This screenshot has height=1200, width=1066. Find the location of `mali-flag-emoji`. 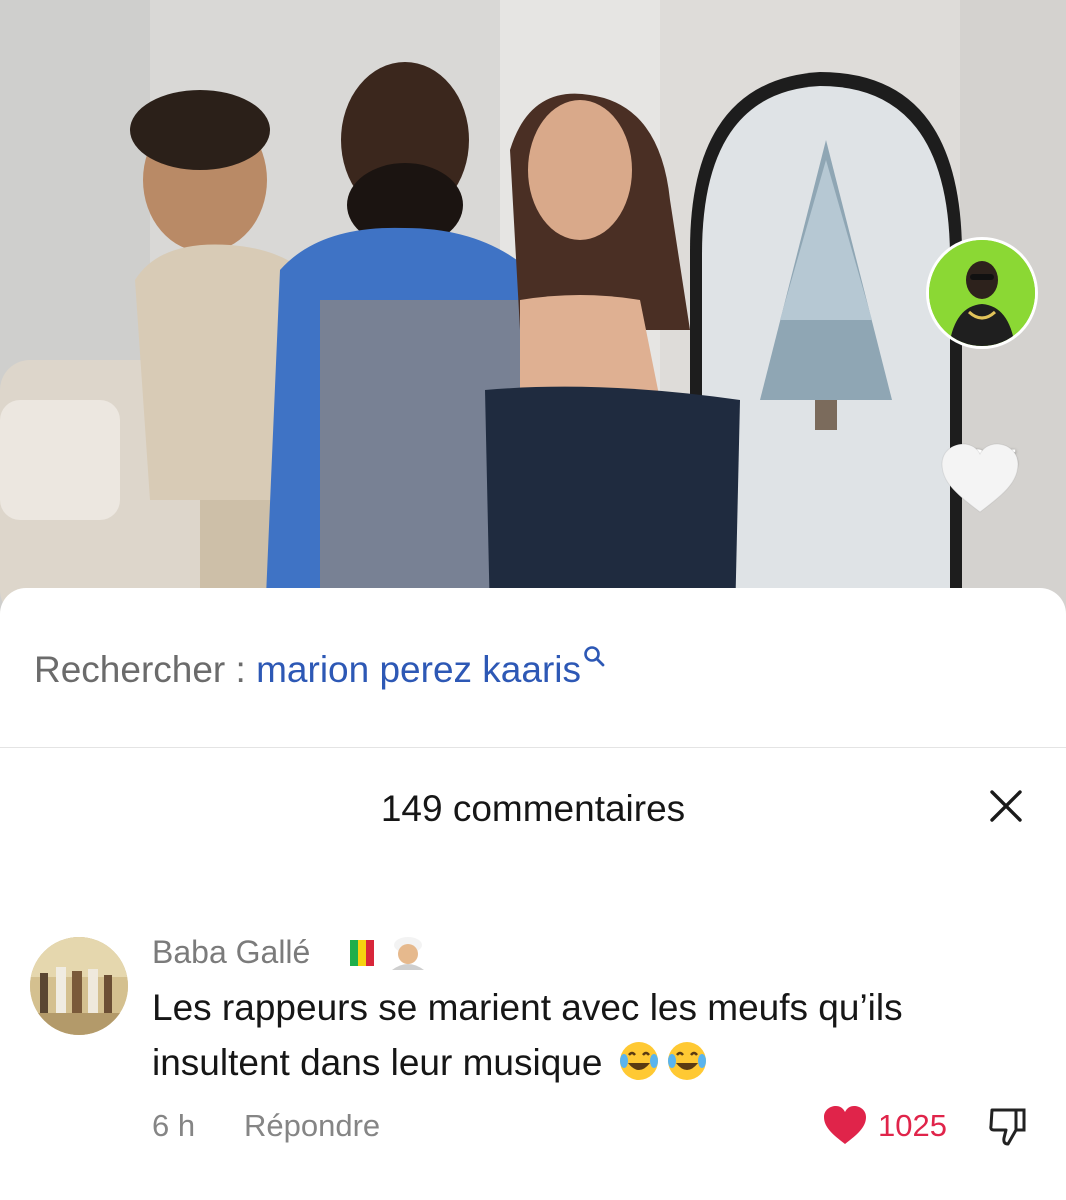

mali-flag-emoji is located at coordinates (387, 953).